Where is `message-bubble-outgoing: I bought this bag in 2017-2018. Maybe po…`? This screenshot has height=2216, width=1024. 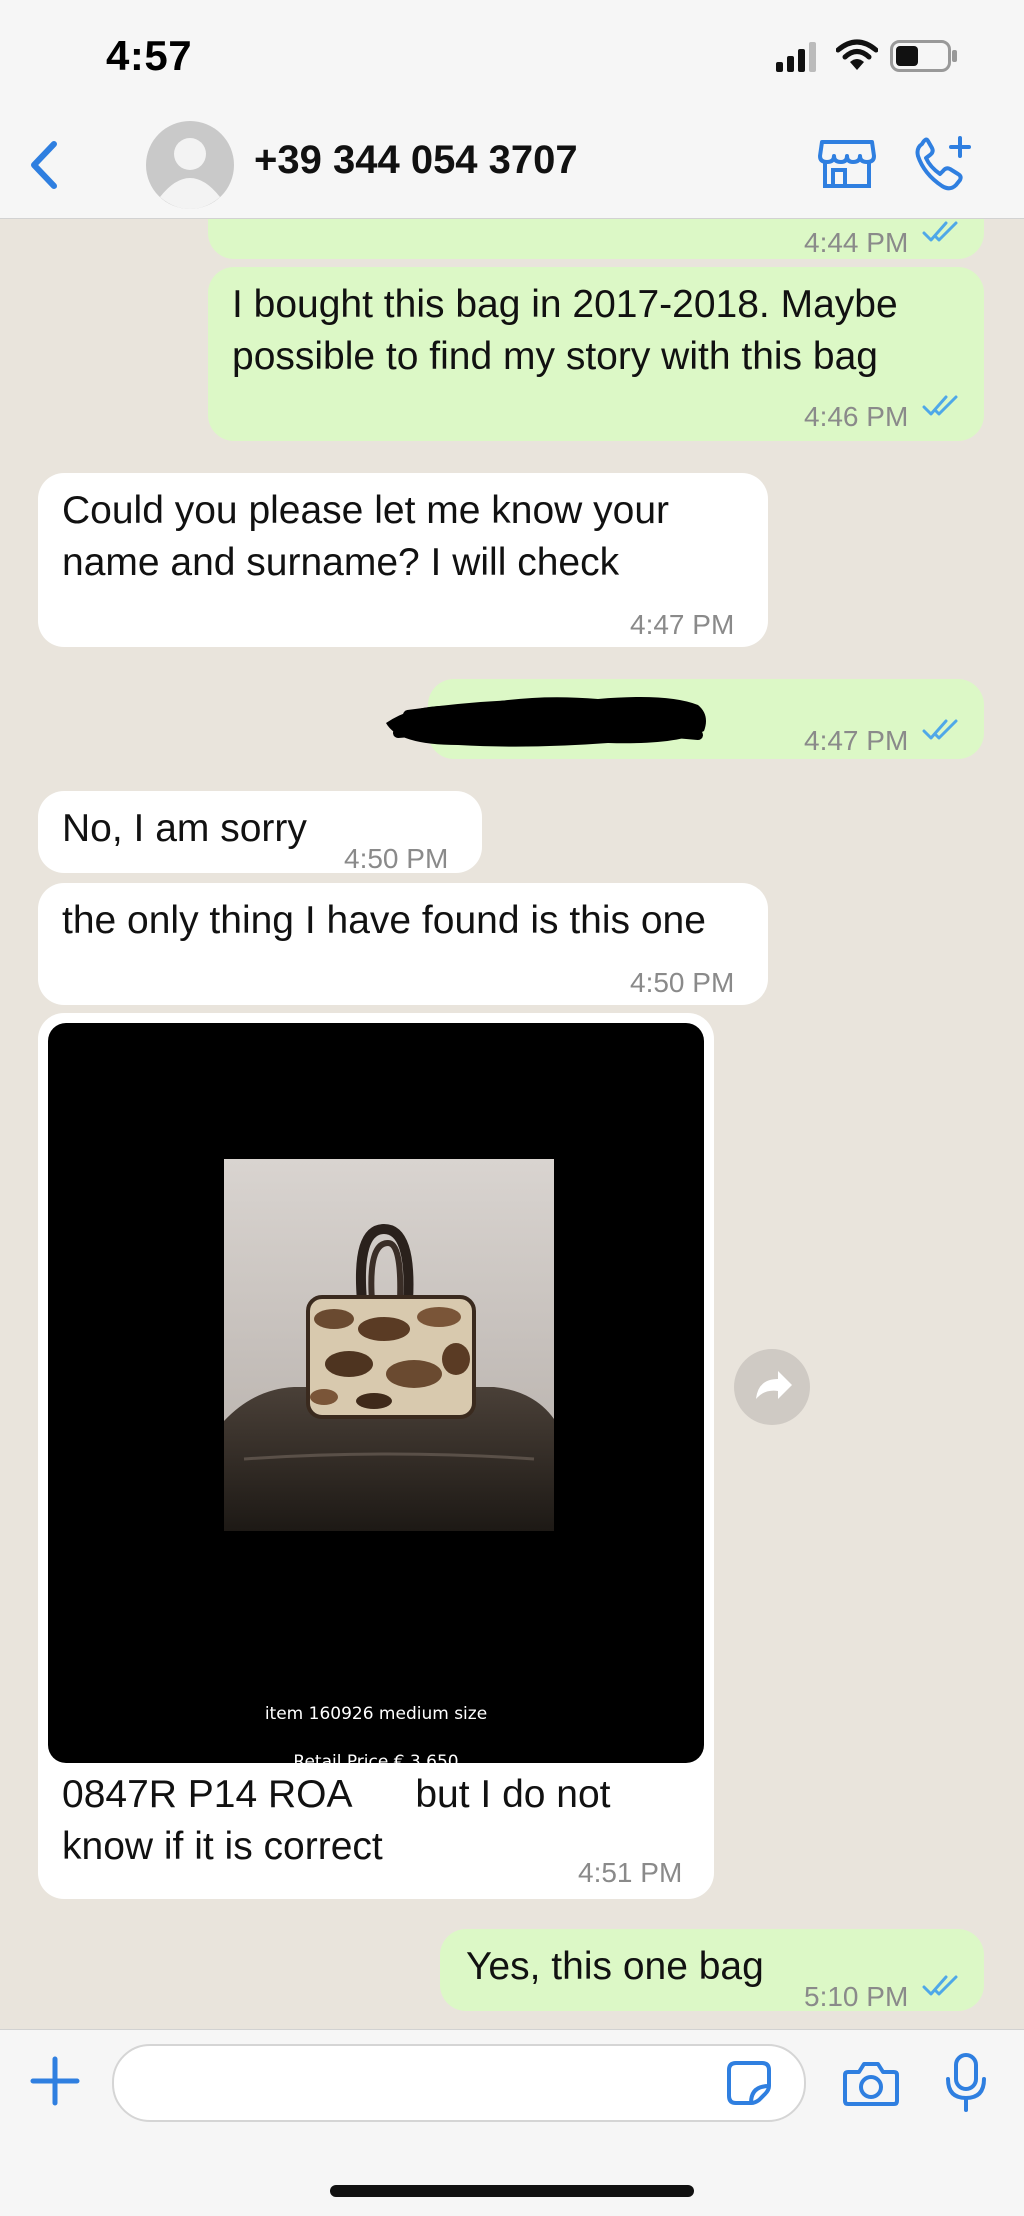 message-bubble-outgoing: I bought this bag in 2017-2018. Maybe po… is located at coordinates (596, 354).